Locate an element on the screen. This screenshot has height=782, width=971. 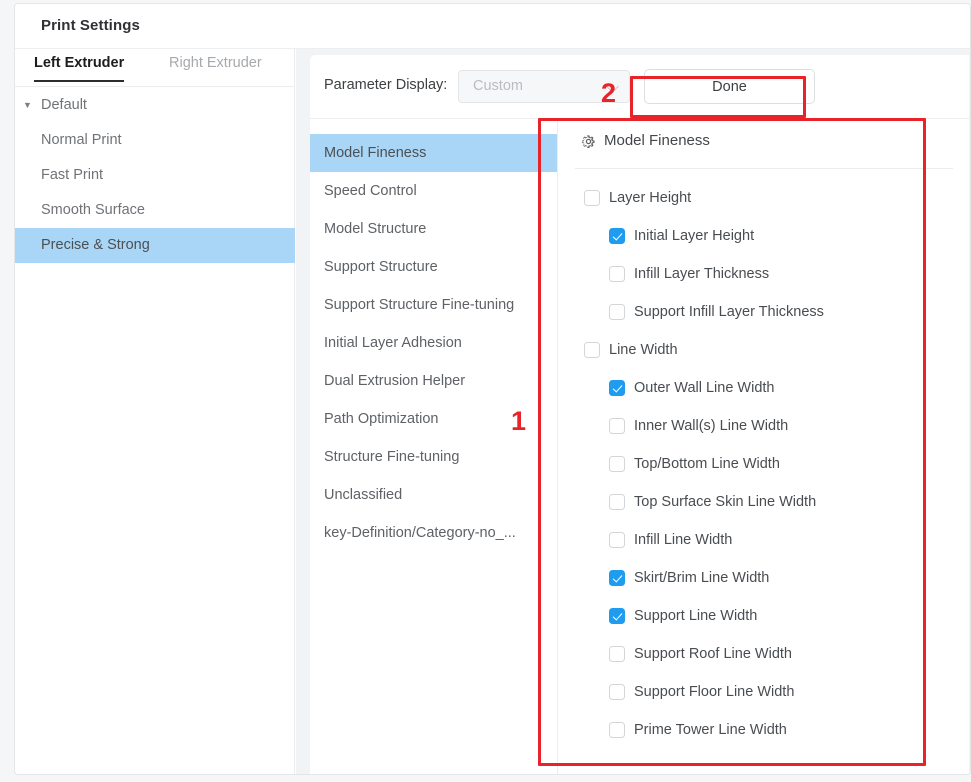
sidebar-item-precise-and-strong: Precise & Strong is located at coordinates (155, 245).